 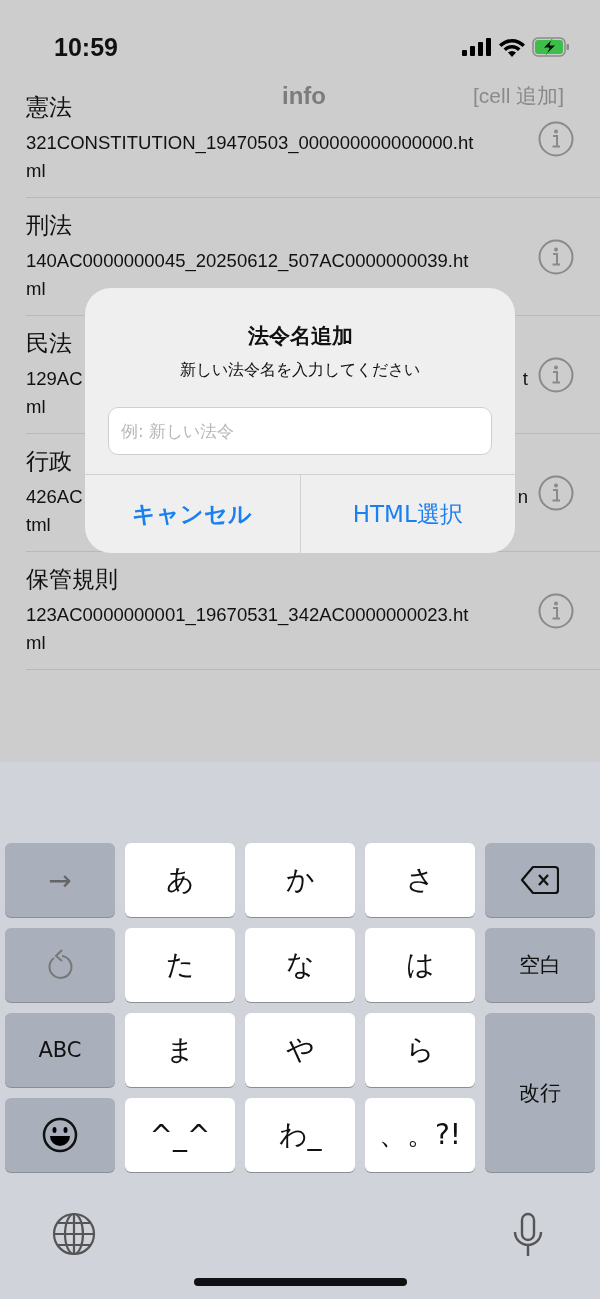 I want to click on delete-icon, so click(x=540, y=880).